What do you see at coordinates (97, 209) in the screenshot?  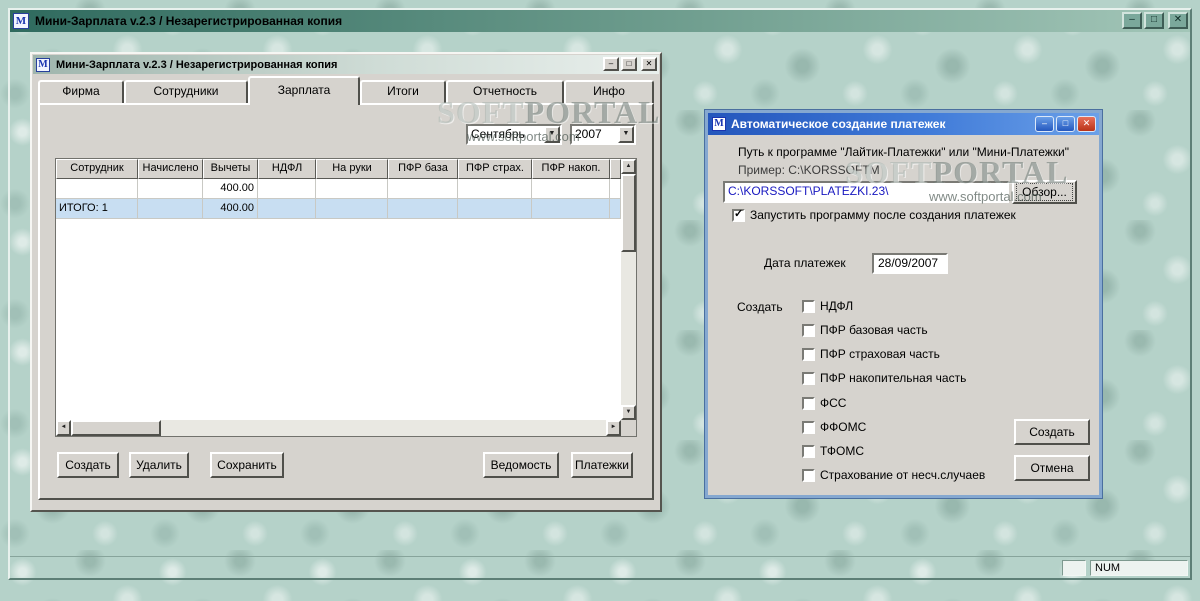 I see `cell-sotrudnik: ИТОГО: 1` at bounding box center [97, 209].